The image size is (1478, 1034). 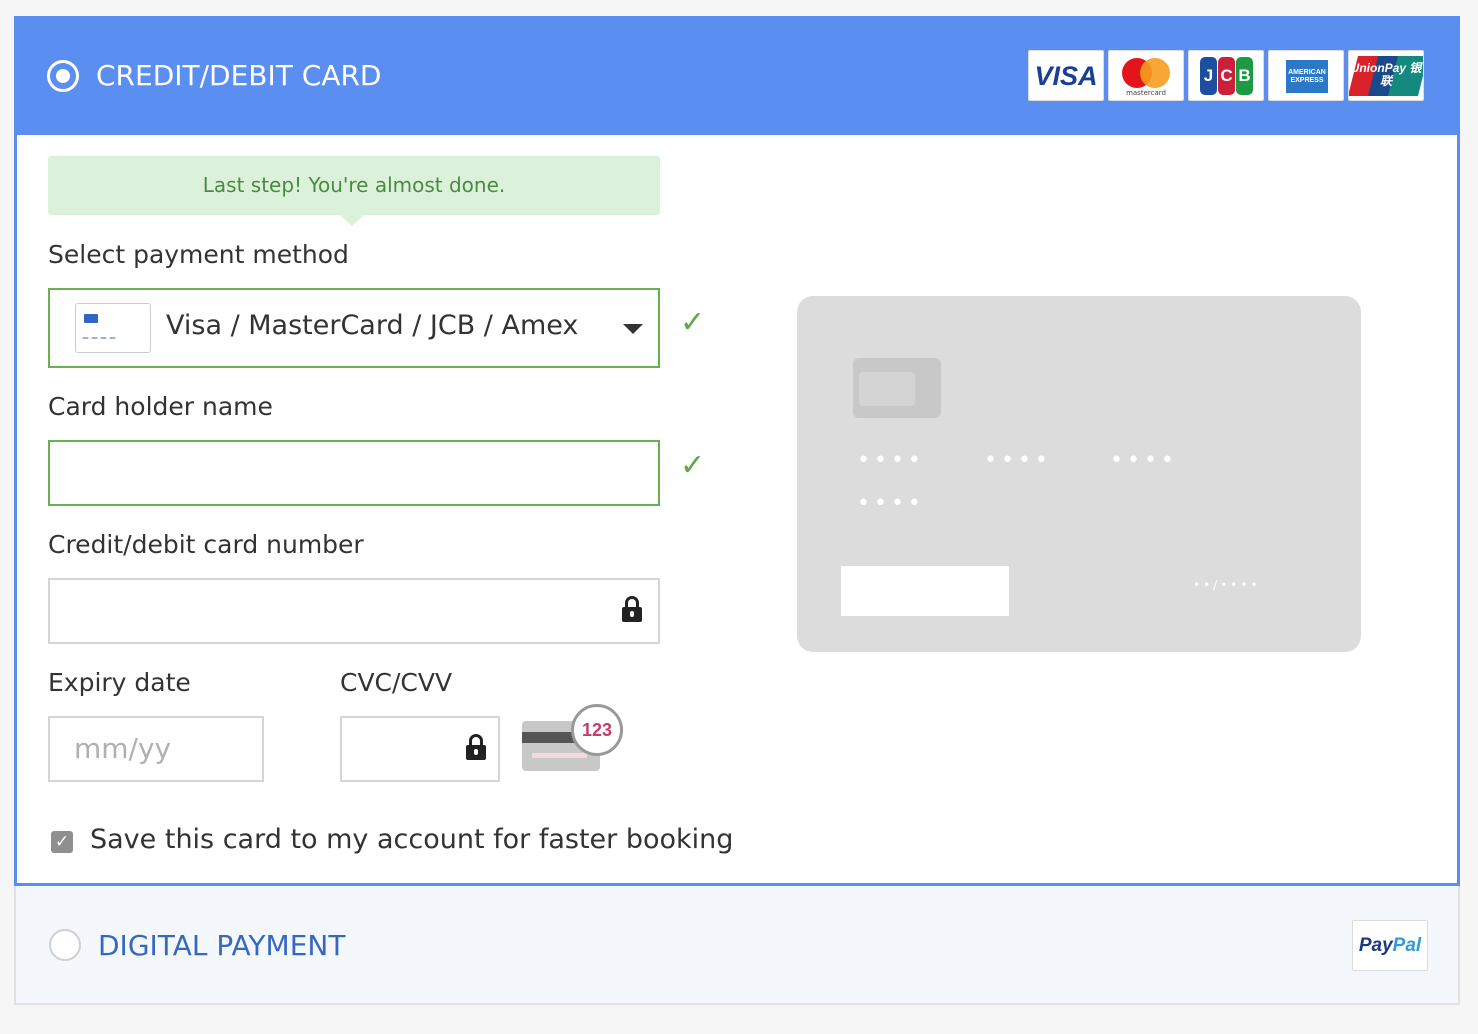 I want to click on digital-payment-title: DIGITAL PAYMENT, so click(x=222, y=945).